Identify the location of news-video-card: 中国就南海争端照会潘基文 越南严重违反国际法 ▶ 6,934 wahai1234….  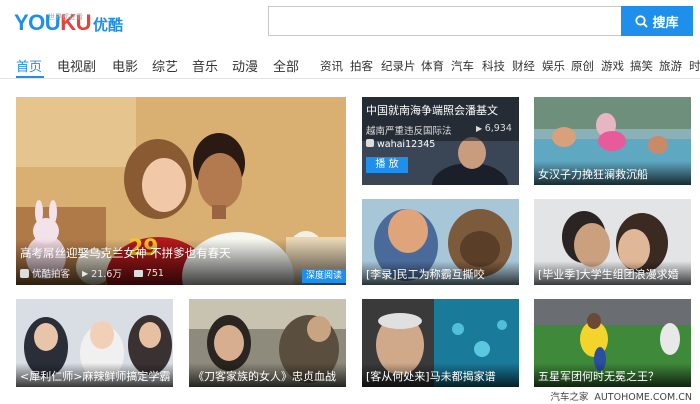
(440, 141).